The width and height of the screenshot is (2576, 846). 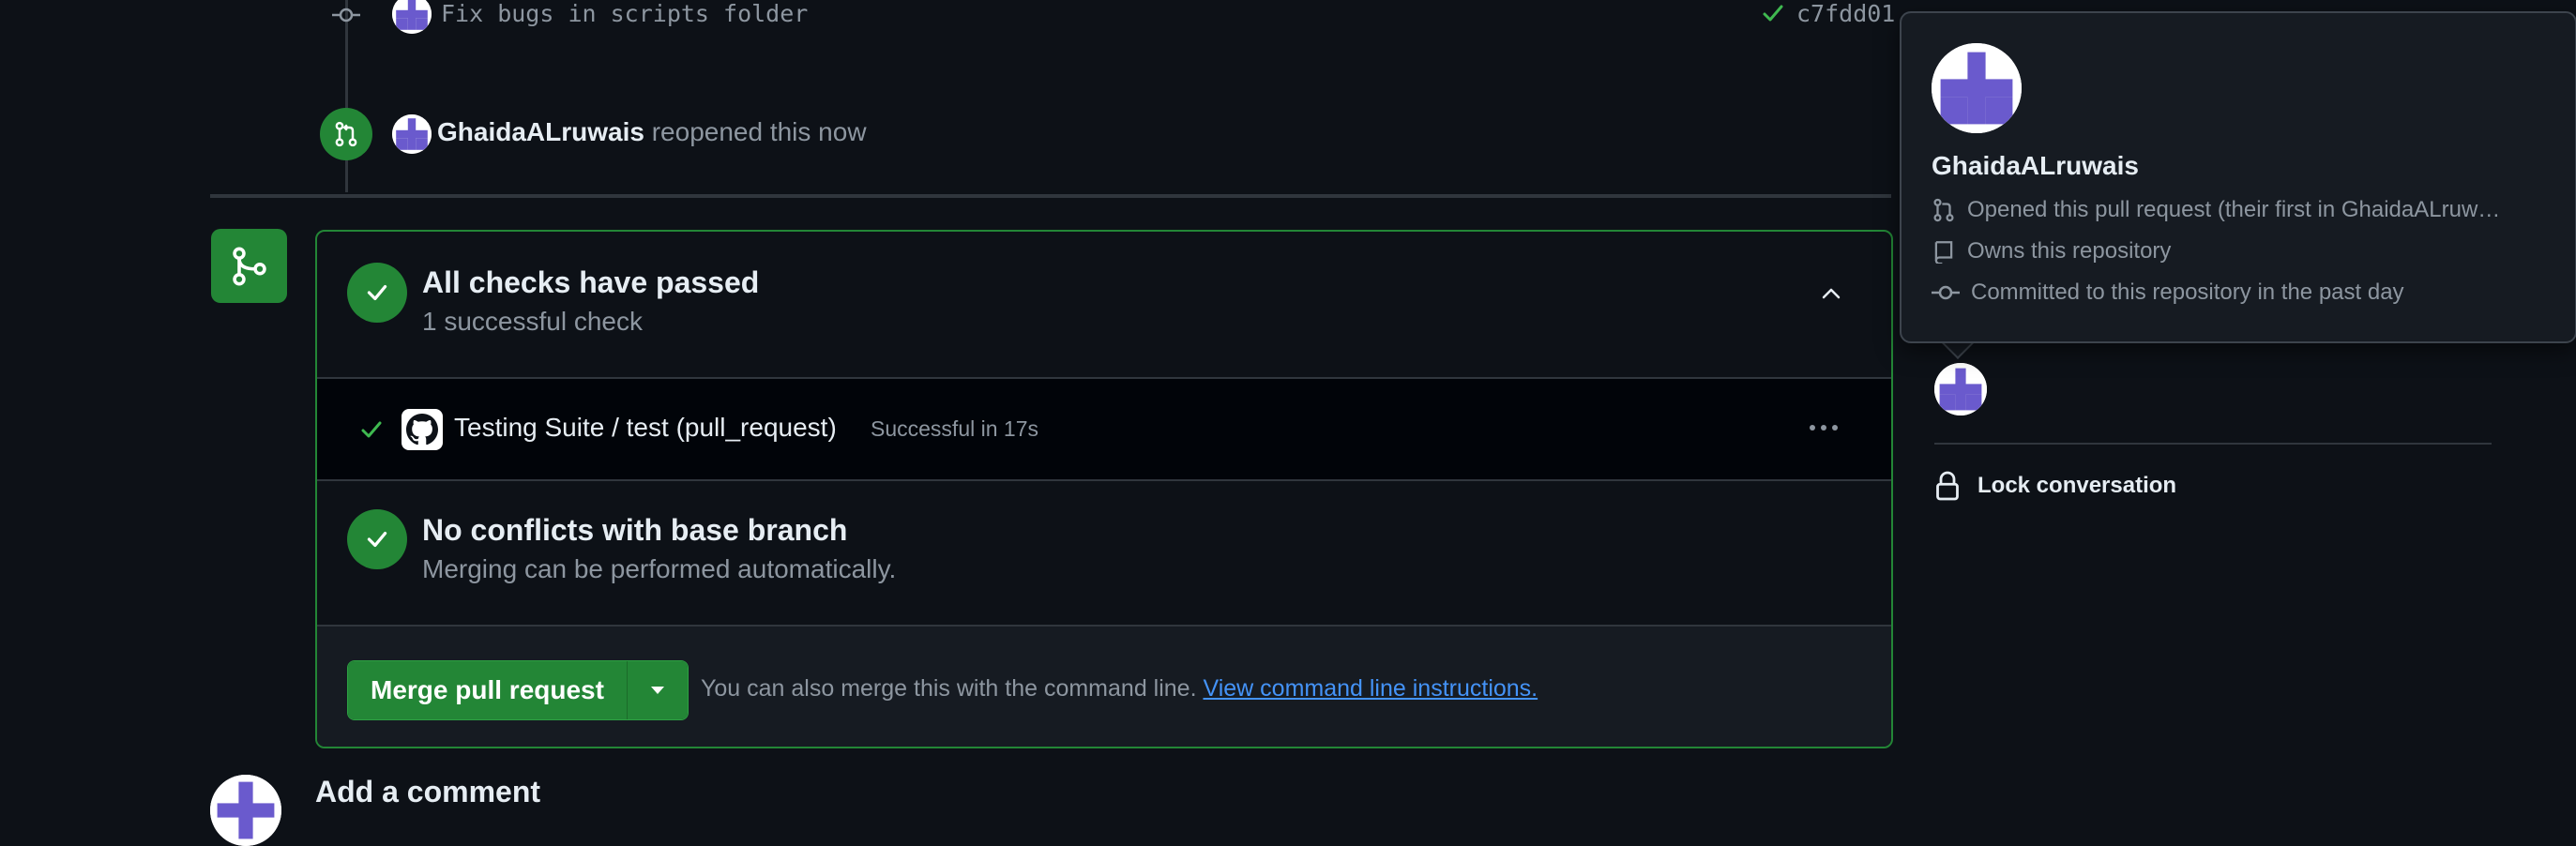 I want to click on add-comment-title: Add a comment, so click(x=428, y=791).